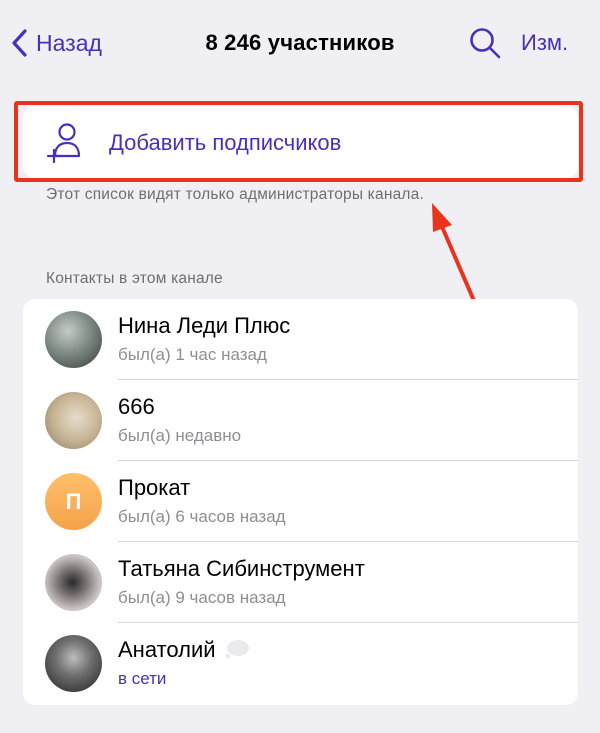 Image resolution: width=600 pixels, height=733 pixels. I want to click on edit-button: Изм., so click(544, 43).